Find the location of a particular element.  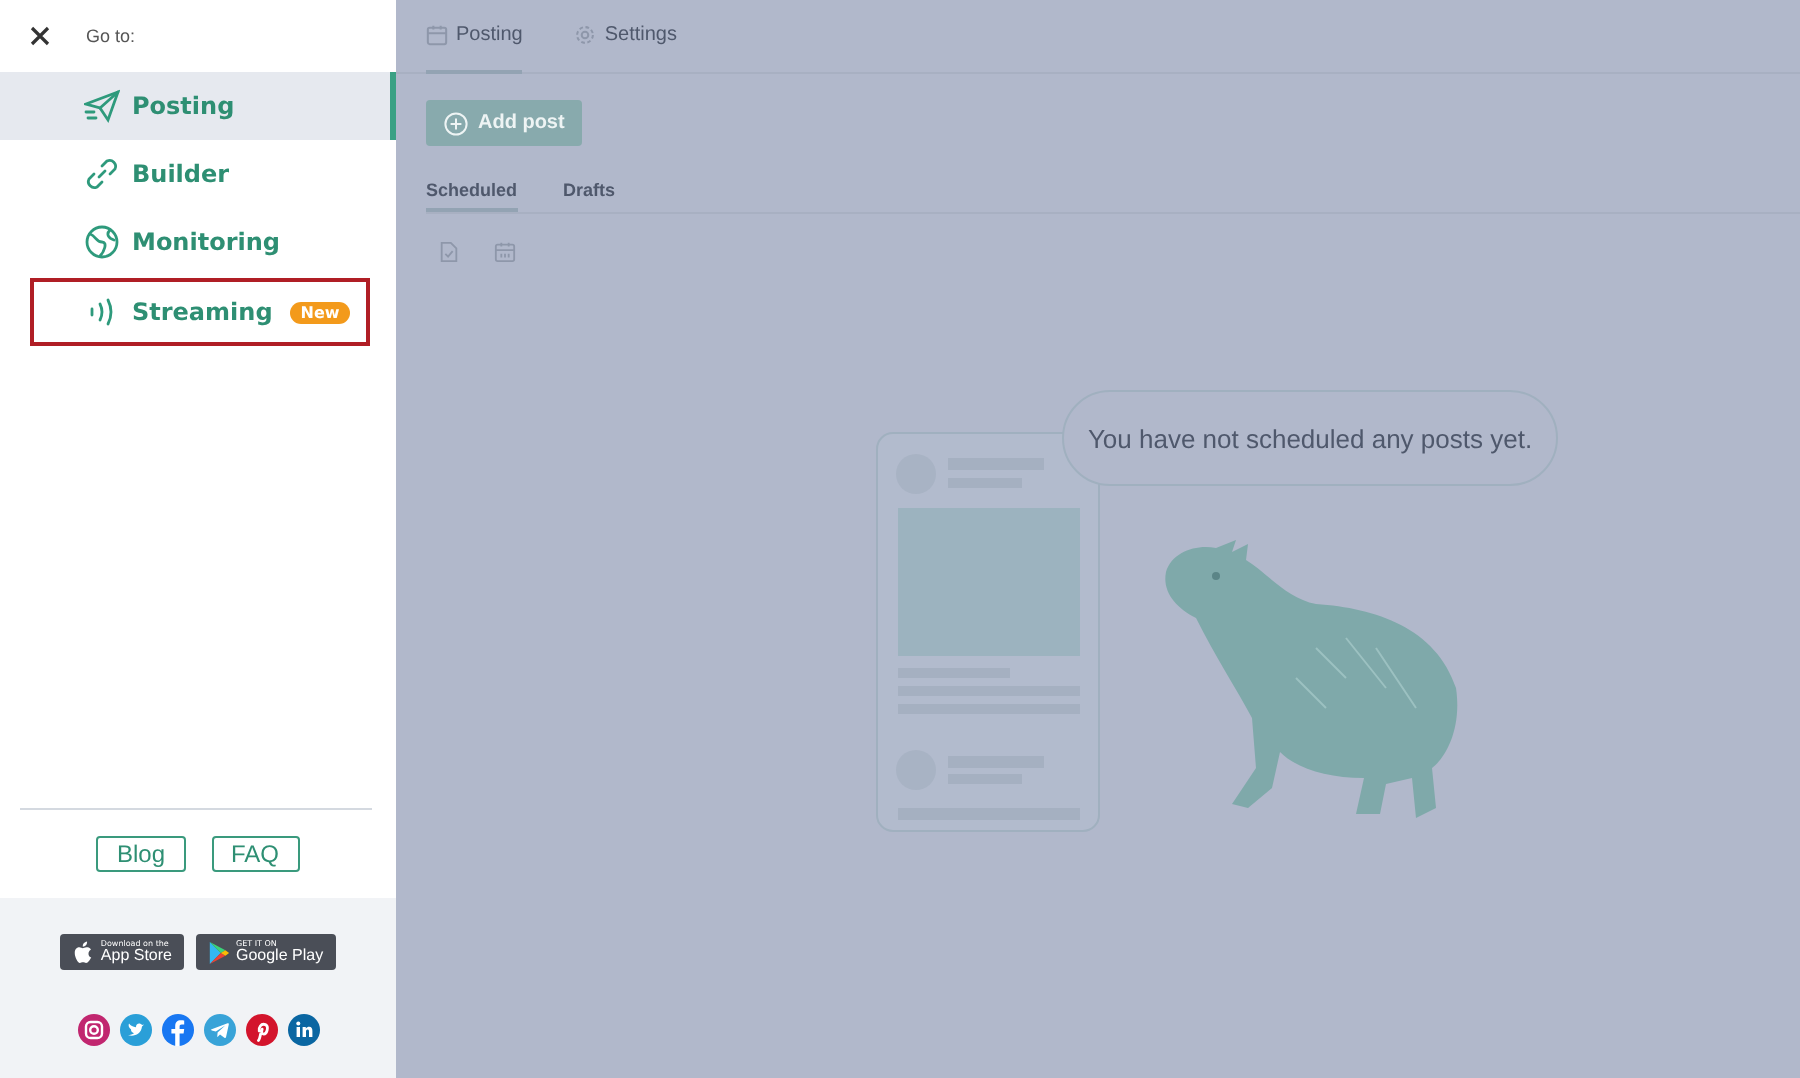

store-name: Google Play is located at coordinates (279, 956).